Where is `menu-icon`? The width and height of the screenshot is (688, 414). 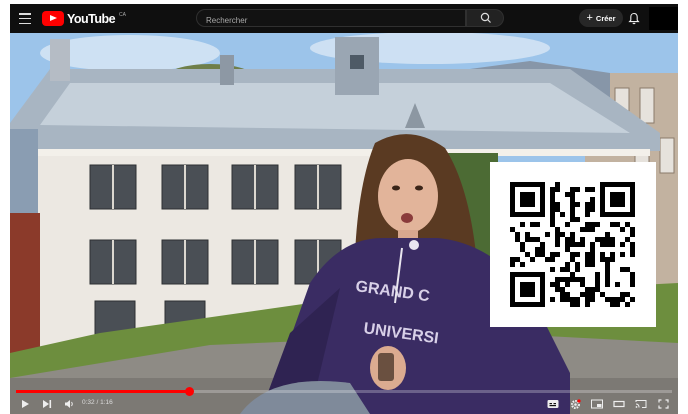
menu-icon is located at coordinates (25, 18).